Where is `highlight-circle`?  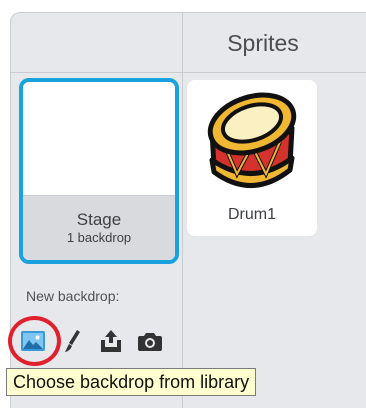
highlight-circle is located at coordinates (34, 341).